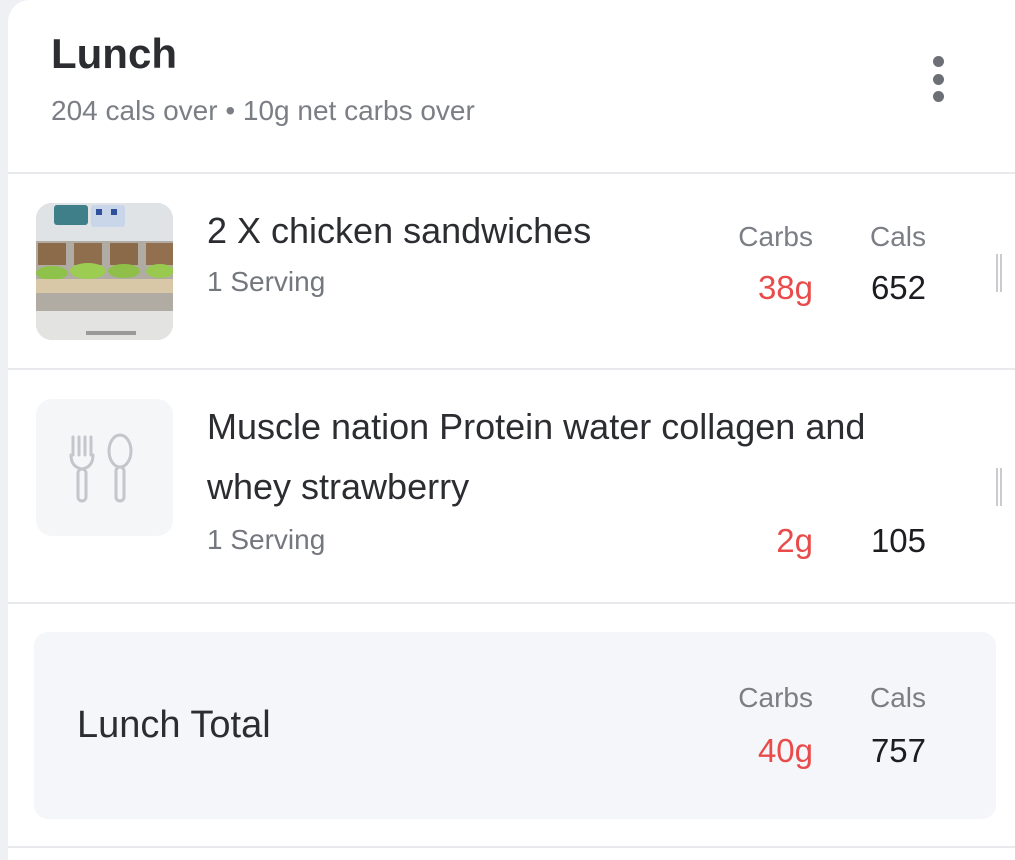 This screenshot has width=1015, height=860. I want to click on more-options-icon, so click(938, 79).